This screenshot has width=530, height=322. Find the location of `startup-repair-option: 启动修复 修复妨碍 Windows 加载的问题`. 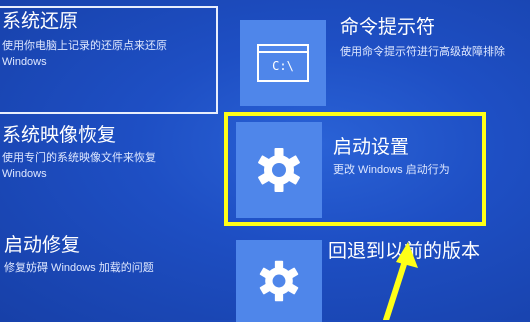

startup-repair-option: 启动修复 修复妨碍 Windows 加载的问题 is located at coordinates (79, 255).